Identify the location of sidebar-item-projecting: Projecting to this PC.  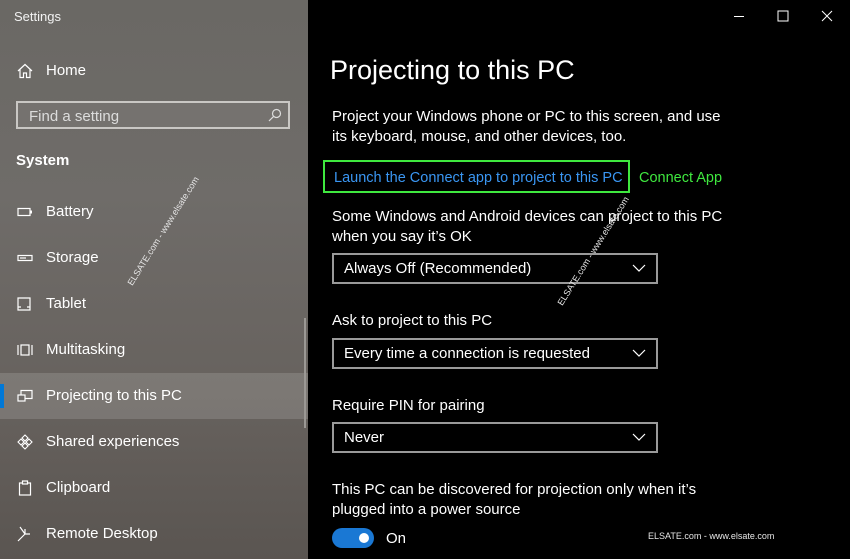
(154, 396).